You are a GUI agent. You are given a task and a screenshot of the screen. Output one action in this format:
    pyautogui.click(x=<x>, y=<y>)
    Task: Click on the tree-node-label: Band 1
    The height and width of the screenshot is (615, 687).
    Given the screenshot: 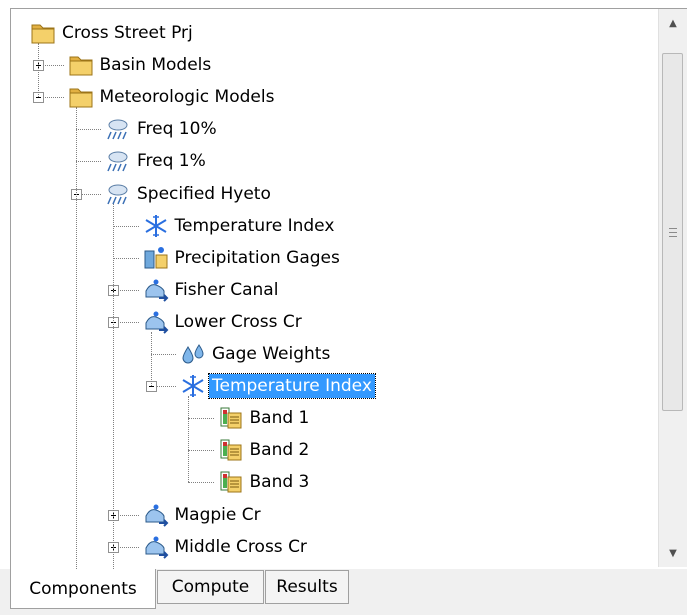 What is the action you would take?
    pyautogui.click(x=279, y=418)
    